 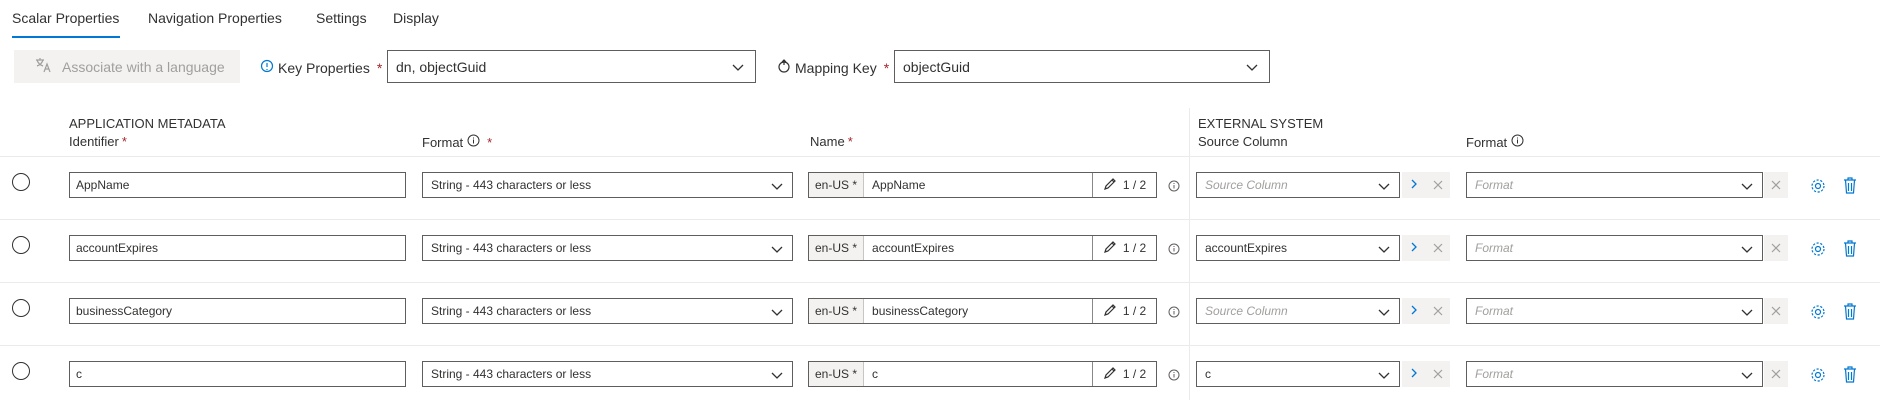 I want to click on source-column-dropdown: c, so click(x=1298, y=374).